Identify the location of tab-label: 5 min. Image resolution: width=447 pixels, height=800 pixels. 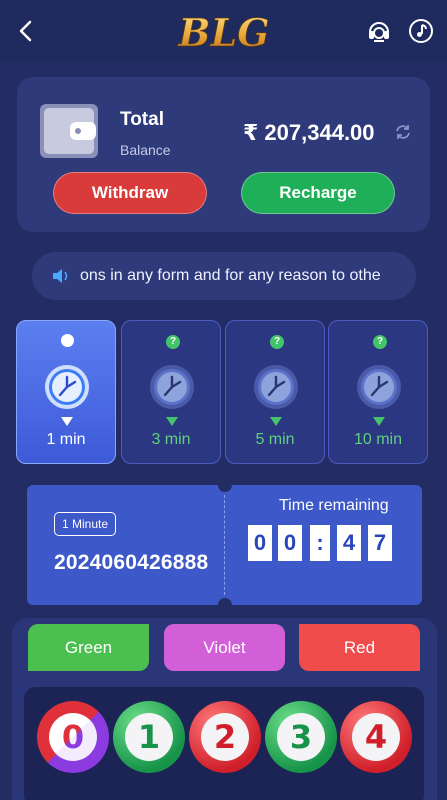
(275, 439).